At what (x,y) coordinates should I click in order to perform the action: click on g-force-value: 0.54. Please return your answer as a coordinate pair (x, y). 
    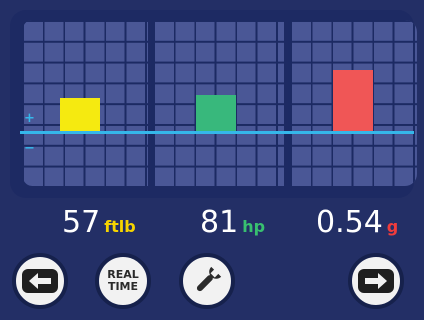
    Looking at the image, I should click on (349, 222).